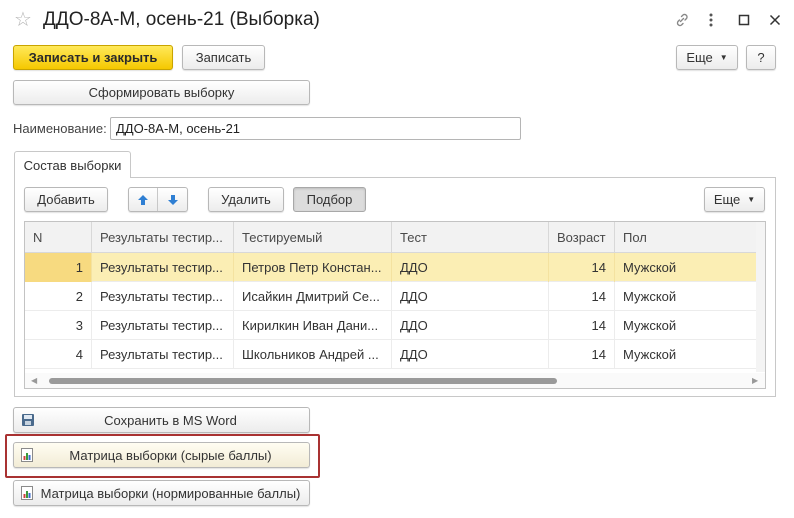 The width and height of the screenshot is (794, 518). I want to click on link-icon, so click(682, 20).